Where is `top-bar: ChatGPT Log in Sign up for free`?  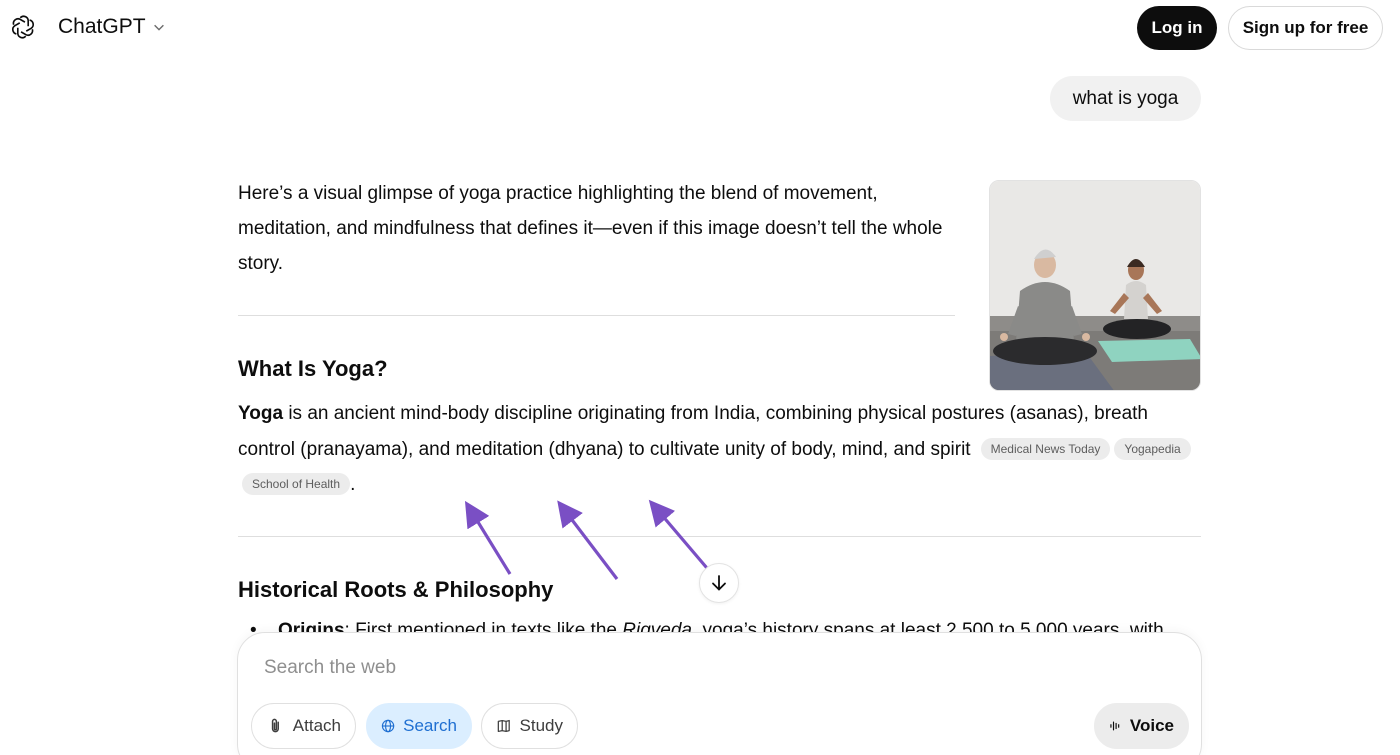
top-bar: ChatGPT Log in Sign up for free is located at coordinates (700, 28).